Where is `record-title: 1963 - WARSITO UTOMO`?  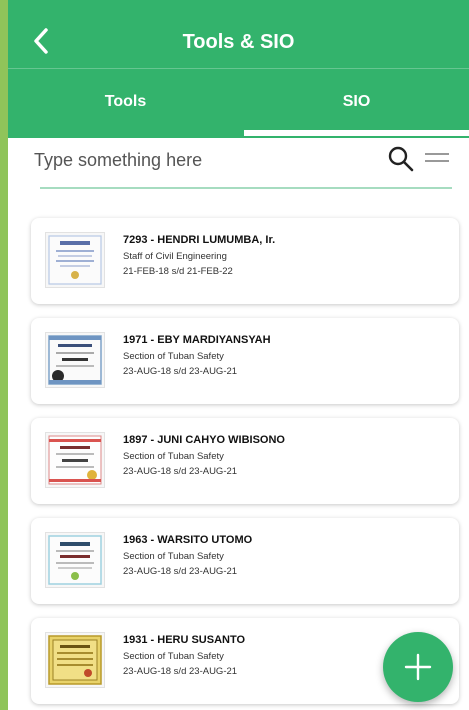
record-title: 1963 - WARSITO UTOMO is located at coordinates (188, 540).